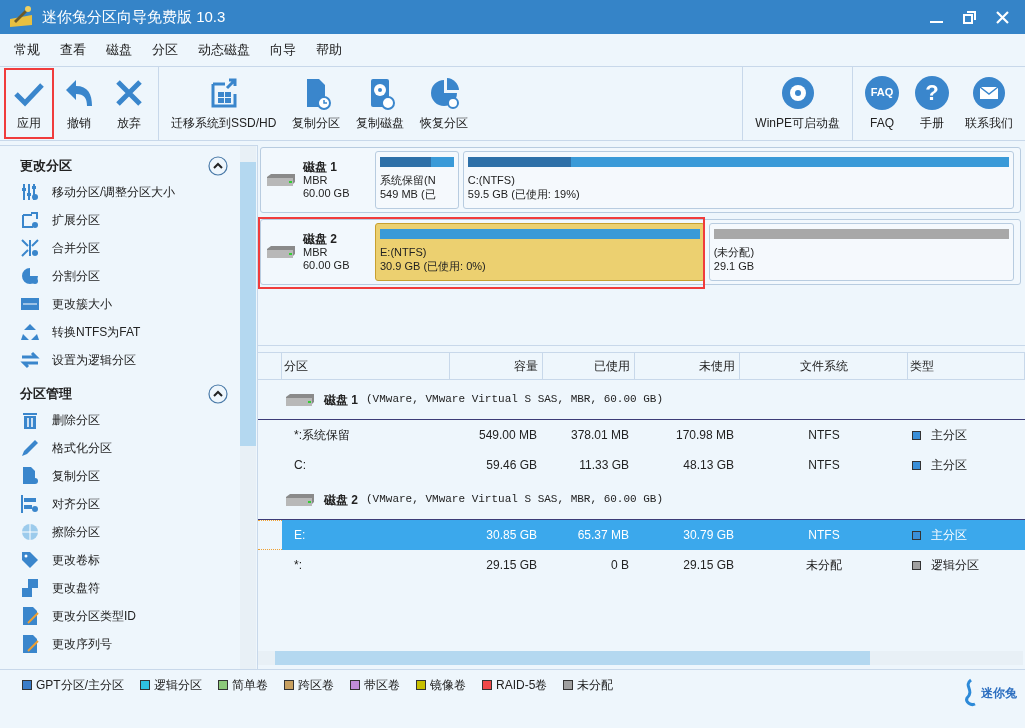 The image size is (1025, 728). I want to click on sidebar-item: 更改序列号, so click(82, 644).